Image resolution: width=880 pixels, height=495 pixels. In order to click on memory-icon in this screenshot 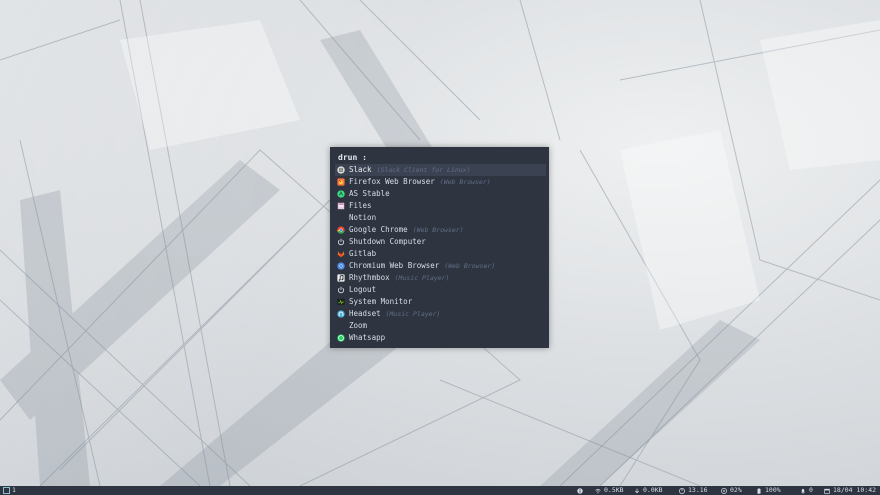, I will do `click(724, 490)`.